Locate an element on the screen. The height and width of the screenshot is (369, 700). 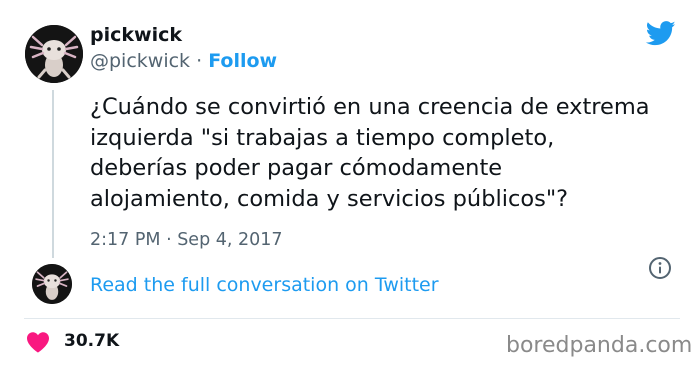
author-handle-row: @pickwick · Follow is located at coordinates (183, 61).